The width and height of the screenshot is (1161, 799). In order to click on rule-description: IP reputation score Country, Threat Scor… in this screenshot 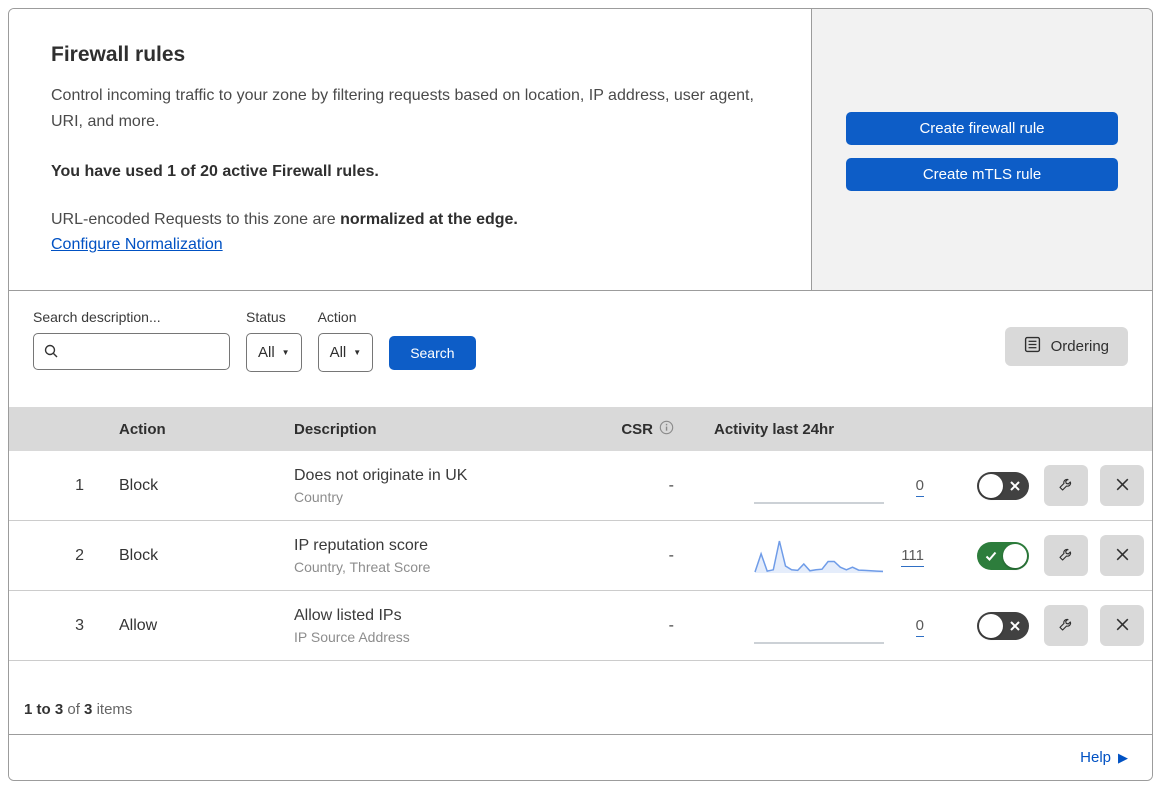, I will do `click(444, 556)`.